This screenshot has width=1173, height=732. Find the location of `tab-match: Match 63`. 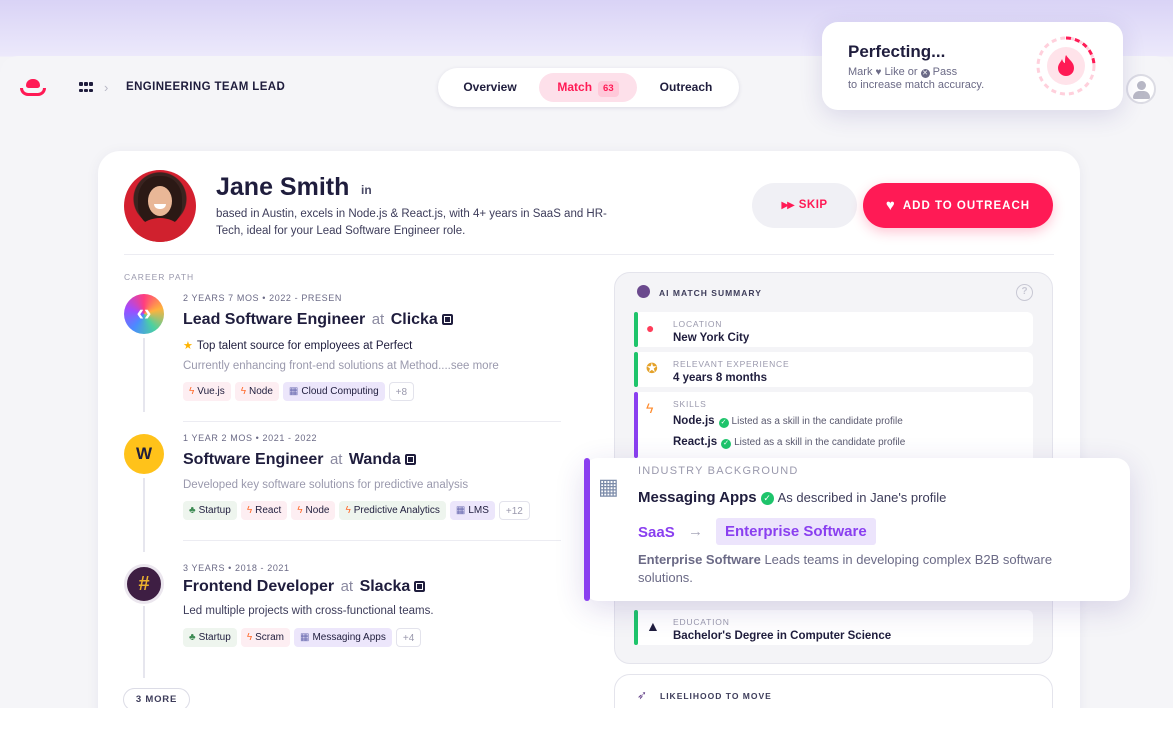

tab-match: Match 63 is located at coordinates (588, 87).